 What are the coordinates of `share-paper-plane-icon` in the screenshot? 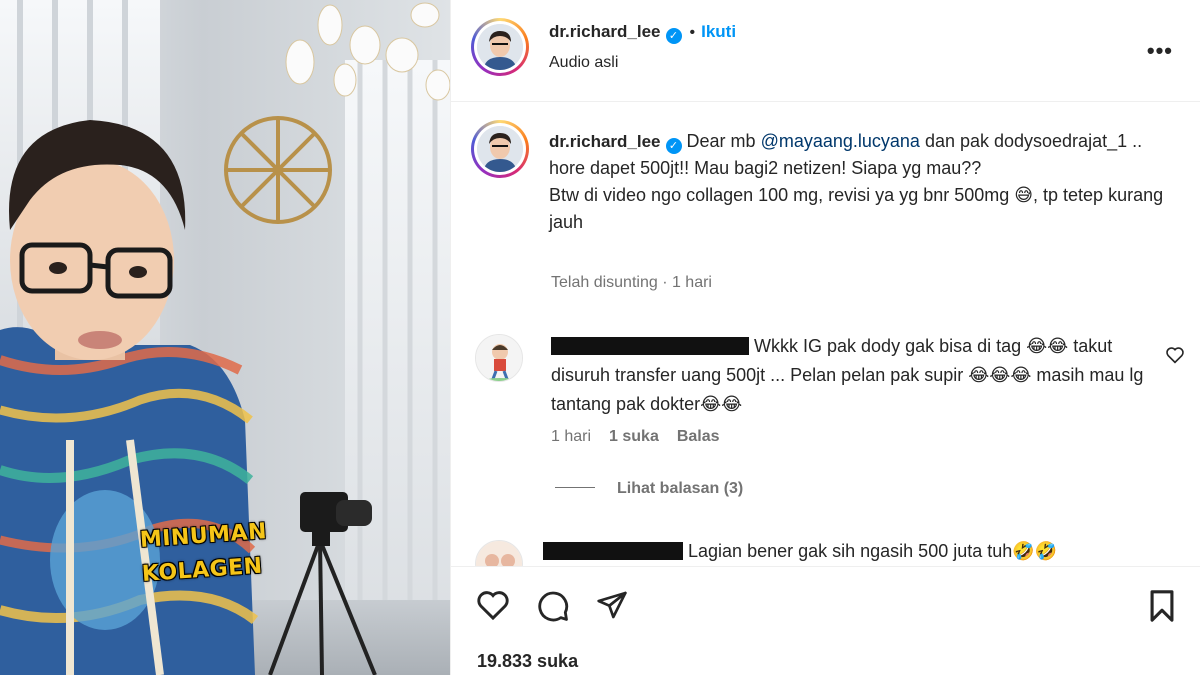 It's located at (612, 607).